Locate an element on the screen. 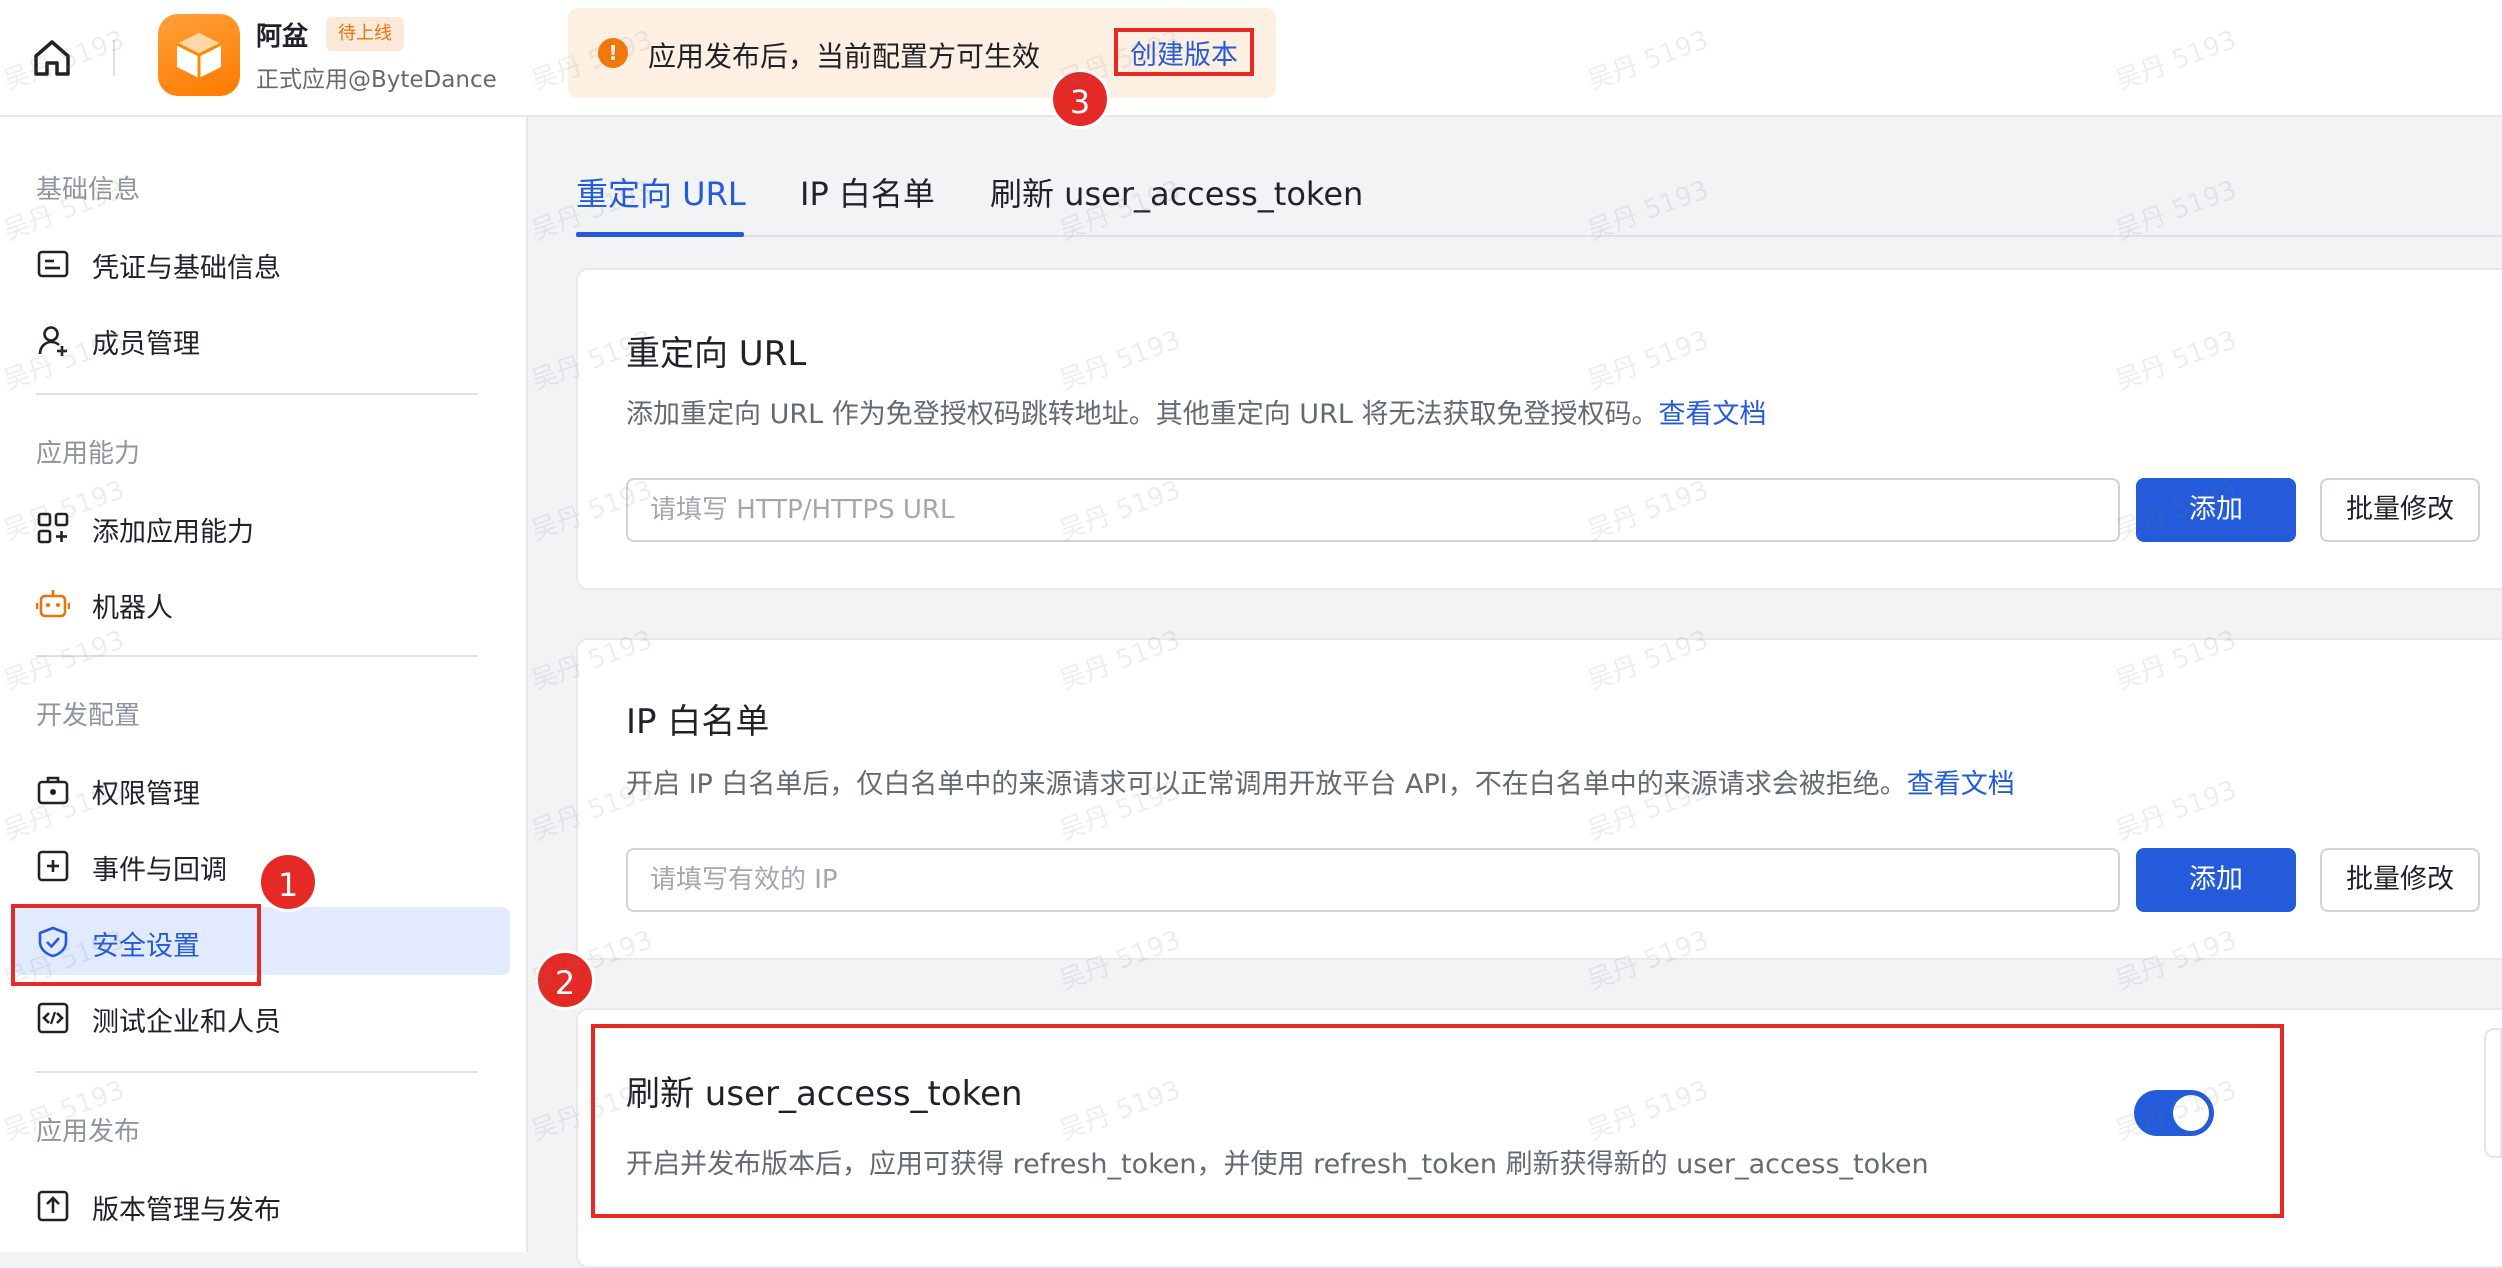  tab-refresh-token: 刷新 user_access_token is located at coordinates (1176, 192).